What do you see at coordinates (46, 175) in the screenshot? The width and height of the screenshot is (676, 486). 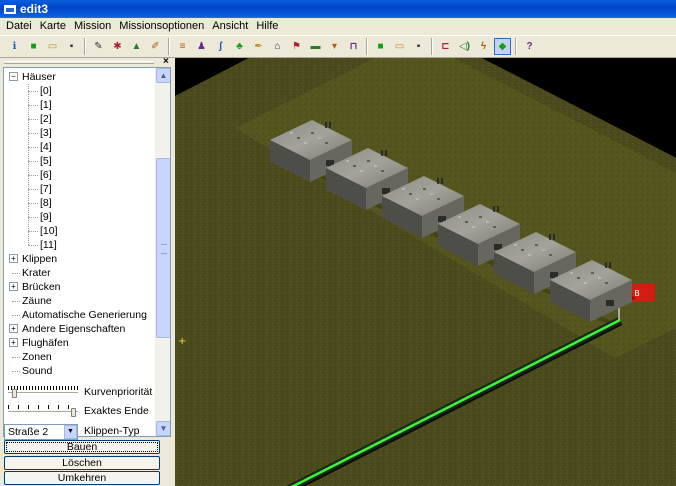 I see `tree-item-house: [6]` at bounding box center [46, 175].